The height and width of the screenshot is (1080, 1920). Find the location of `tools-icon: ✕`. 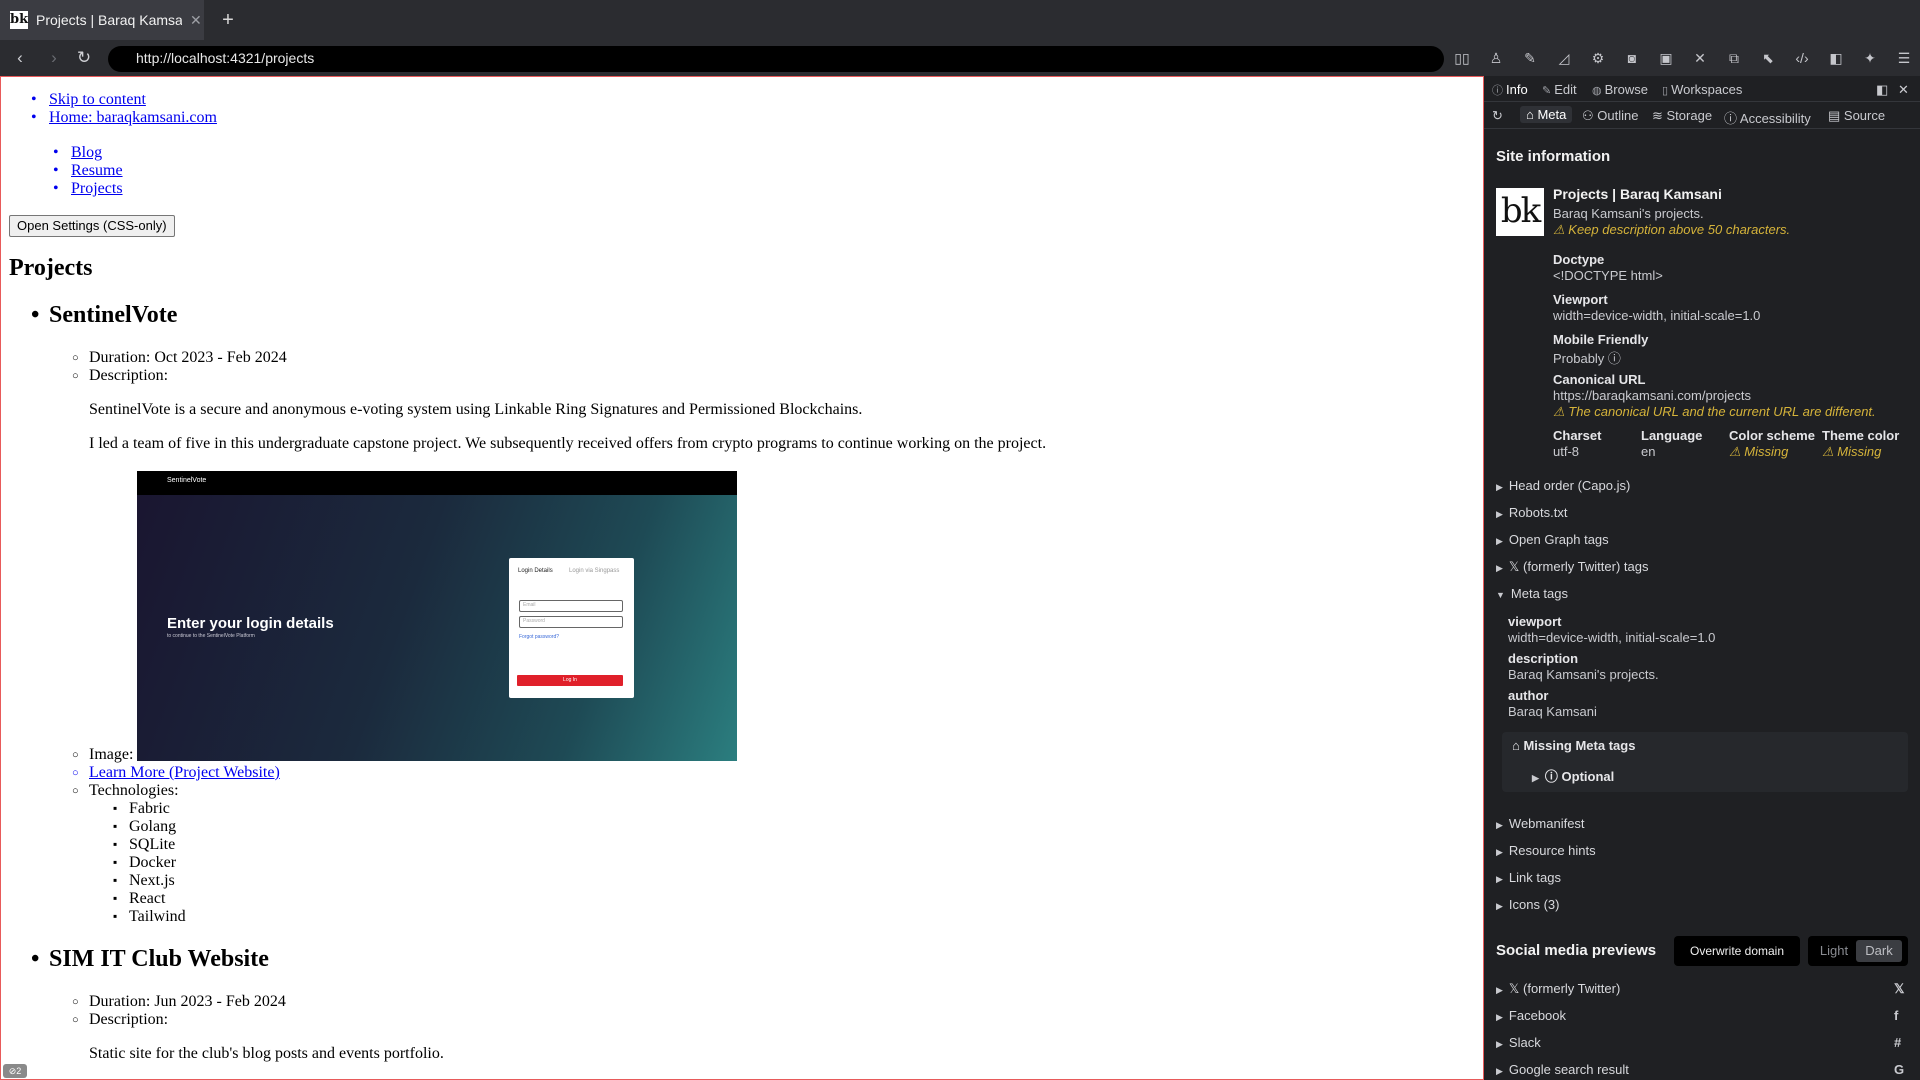

tools-icon: ✕ is located at coordinates (1700, 58).